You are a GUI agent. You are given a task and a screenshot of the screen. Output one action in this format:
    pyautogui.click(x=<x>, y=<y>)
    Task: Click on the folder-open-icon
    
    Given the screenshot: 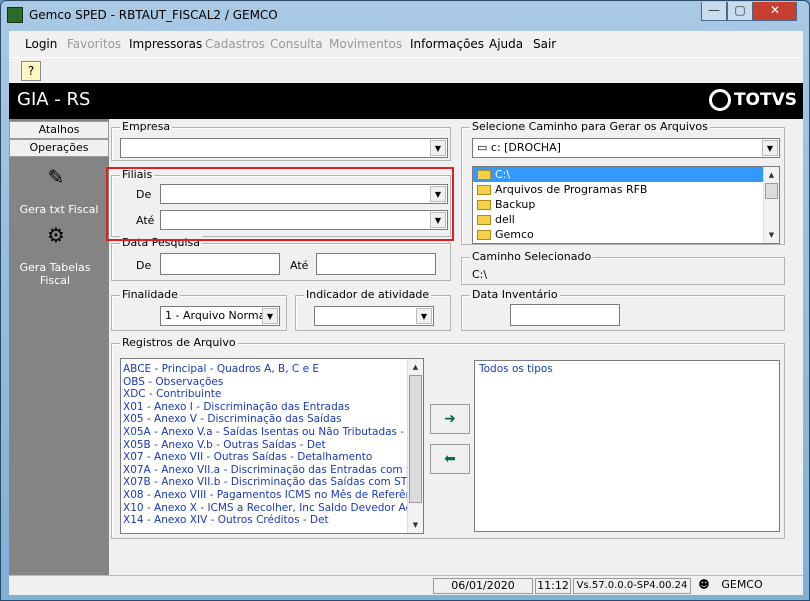 What is the action you would take?
    pyautogui.click(x=484, y=175)
    